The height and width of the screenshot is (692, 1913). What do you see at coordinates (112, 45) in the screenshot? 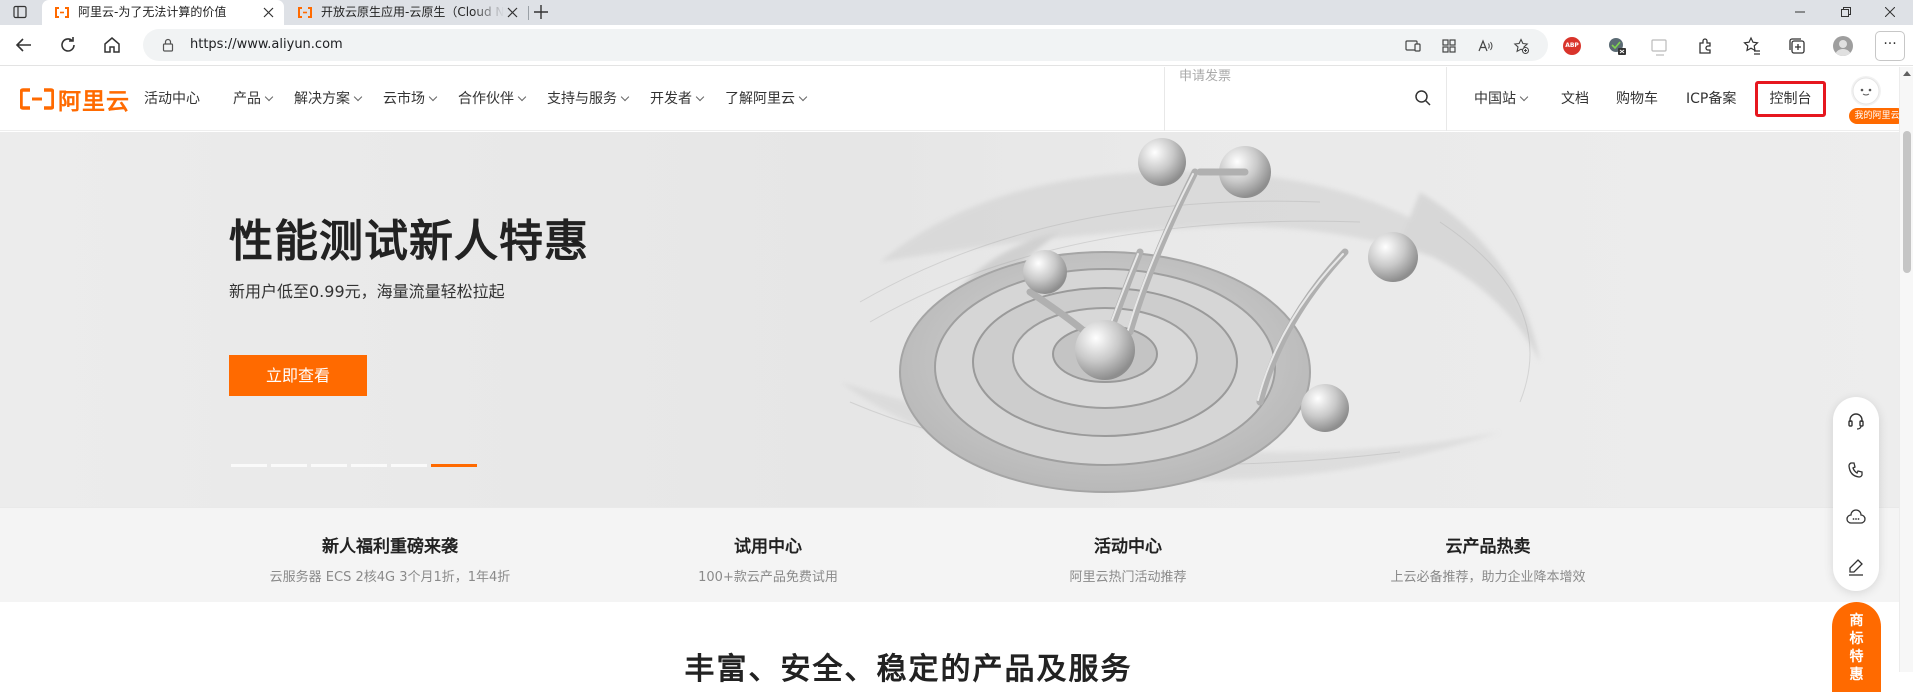
I see `home-icon` at bounding box center [112, 45].